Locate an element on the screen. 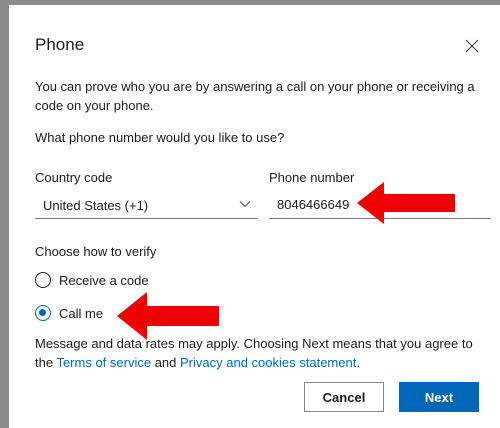  country-code-label: Country code is located at coordinates (74, 177).